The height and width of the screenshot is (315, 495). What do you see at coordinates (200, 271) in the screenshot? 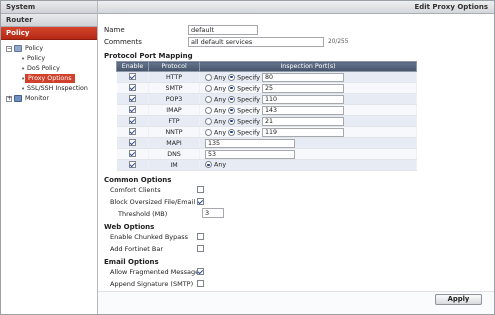
I see `fragmented-messages-checkbox` at bounding box center [200, 271].